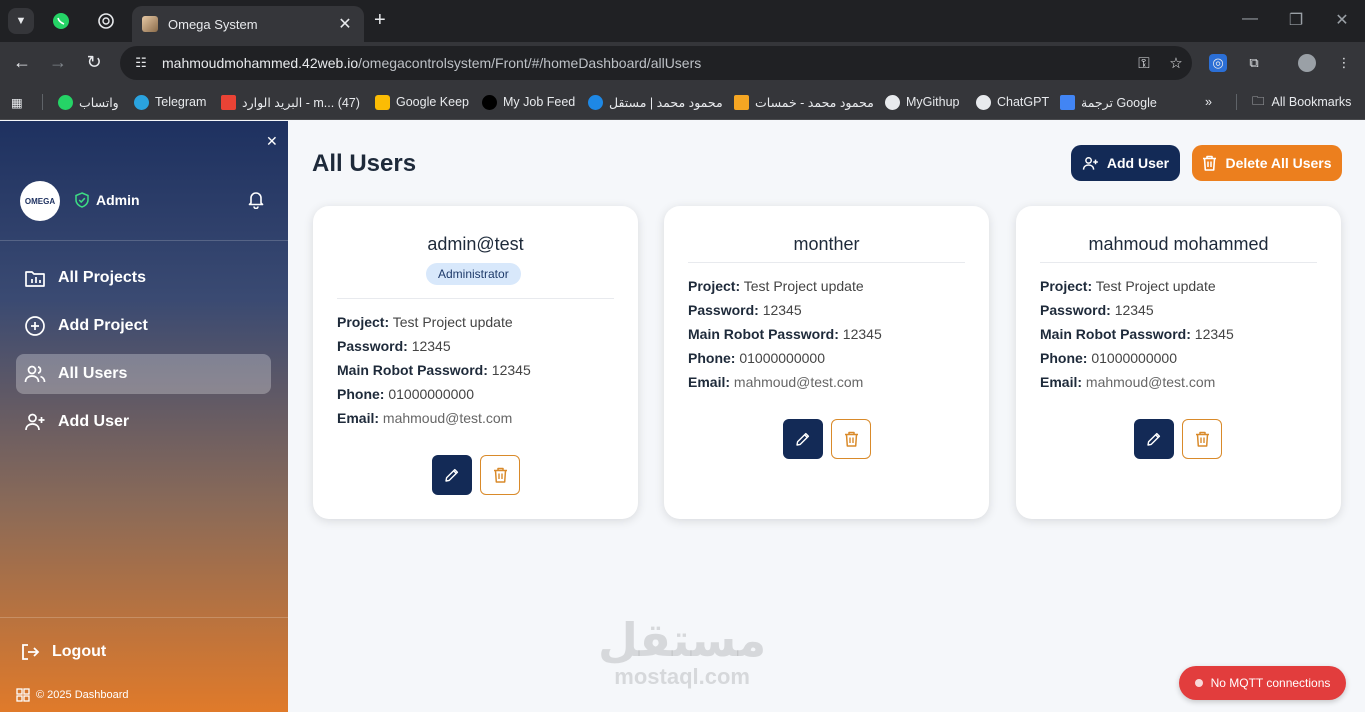 The height and width of the screenshot is (712, 1365). What do you see at coordinates (248, 24) in the screenshot?
I see `active-tab: Omega System ✕` at bounding box center [248, 24].